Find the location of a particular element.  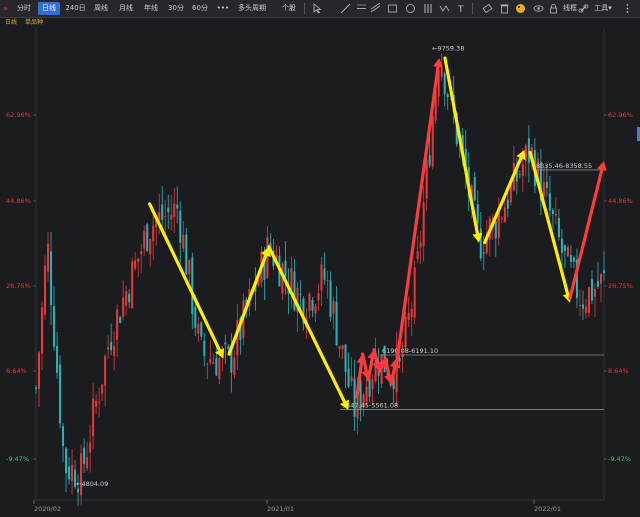

stock-button: 个股 is located at coordinates (289, 8).